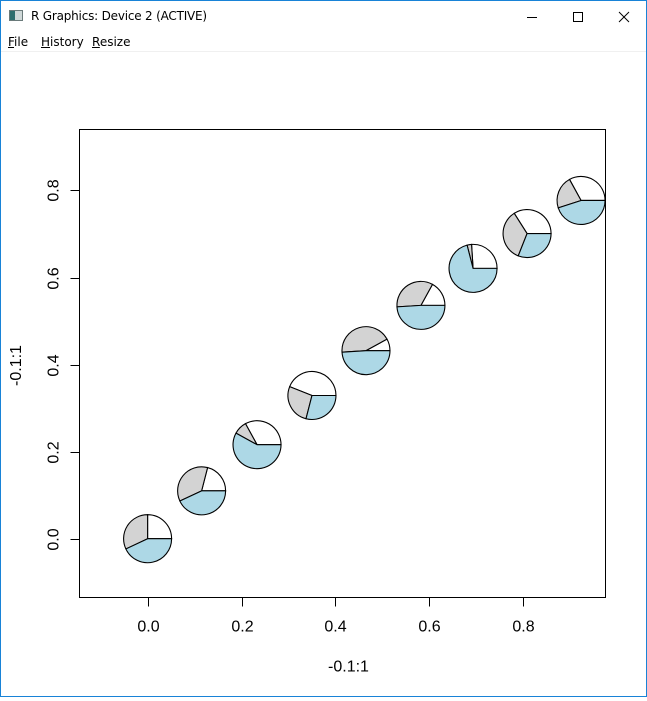 This screenshot has width=647, height=701. Describe the element at coordinates (323, 42) in the screenshot. I see `menu-bar: File History Resize` at that location.